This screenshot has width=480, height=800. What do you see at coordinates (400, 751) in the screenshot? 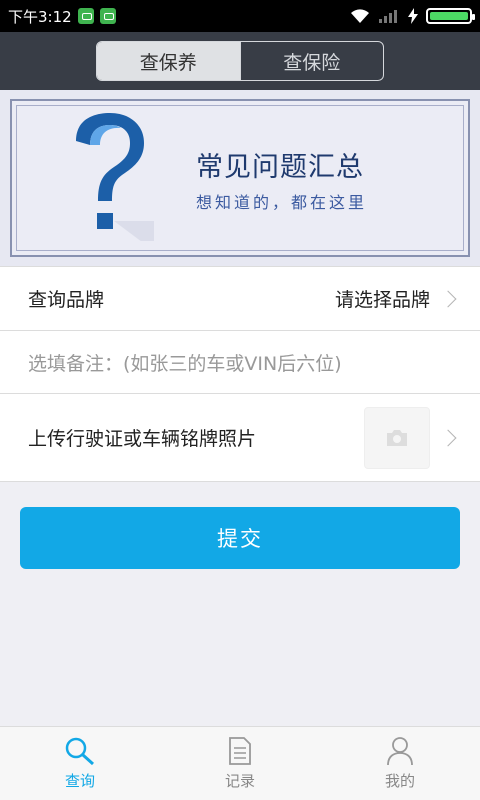
I see `person-icon` at bounding box center [400, 751].